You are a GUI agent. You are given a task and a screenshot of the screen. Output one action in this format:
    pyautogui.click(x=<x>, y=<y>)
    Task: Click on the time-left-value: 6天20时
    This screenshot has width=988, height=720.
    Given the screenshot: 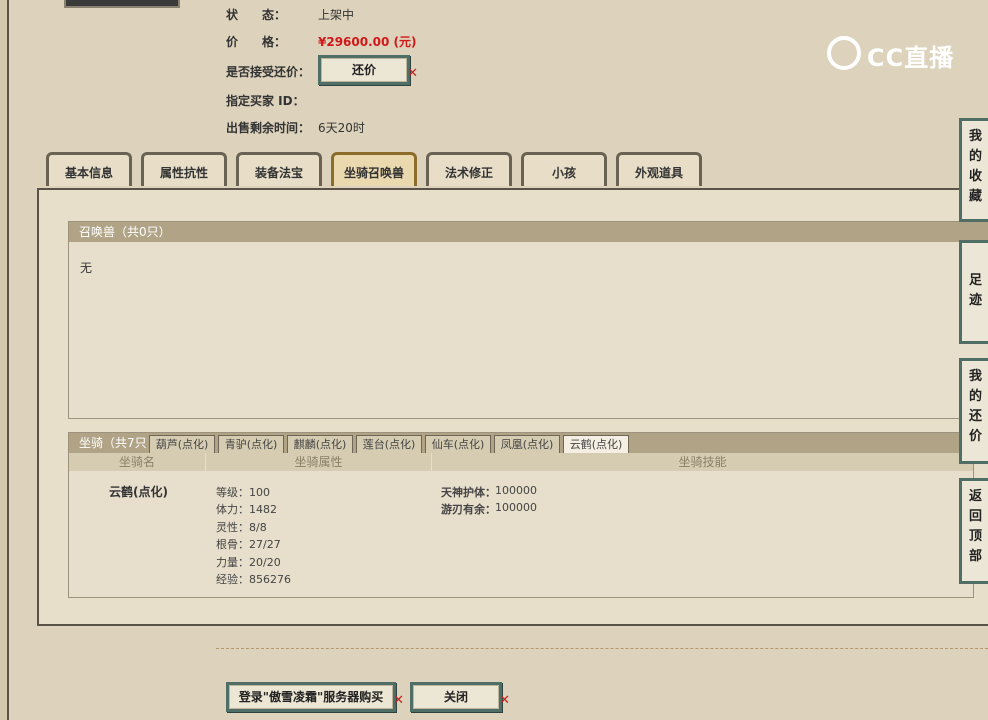 What is the action you would take?
    pyautogui.click(x=341, y=128)
    